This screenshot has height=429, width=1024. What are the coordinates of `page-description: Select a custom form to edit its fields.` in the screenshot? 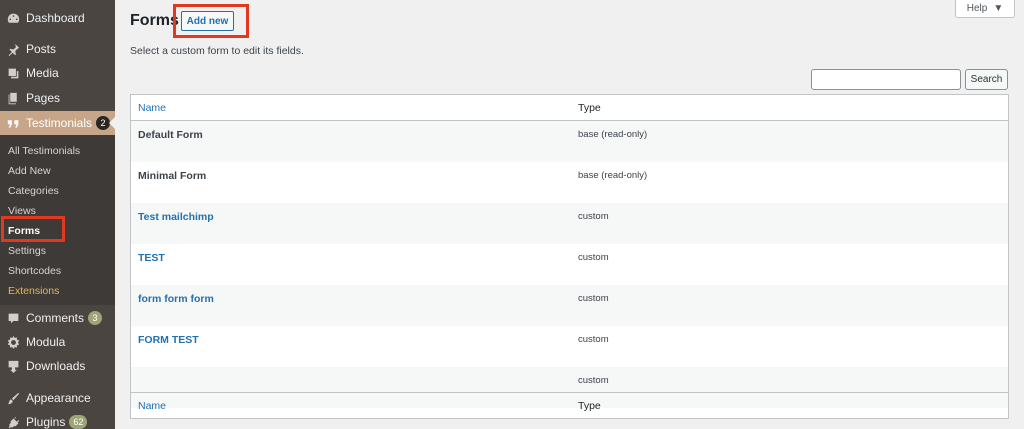 It's located at (217, 51).